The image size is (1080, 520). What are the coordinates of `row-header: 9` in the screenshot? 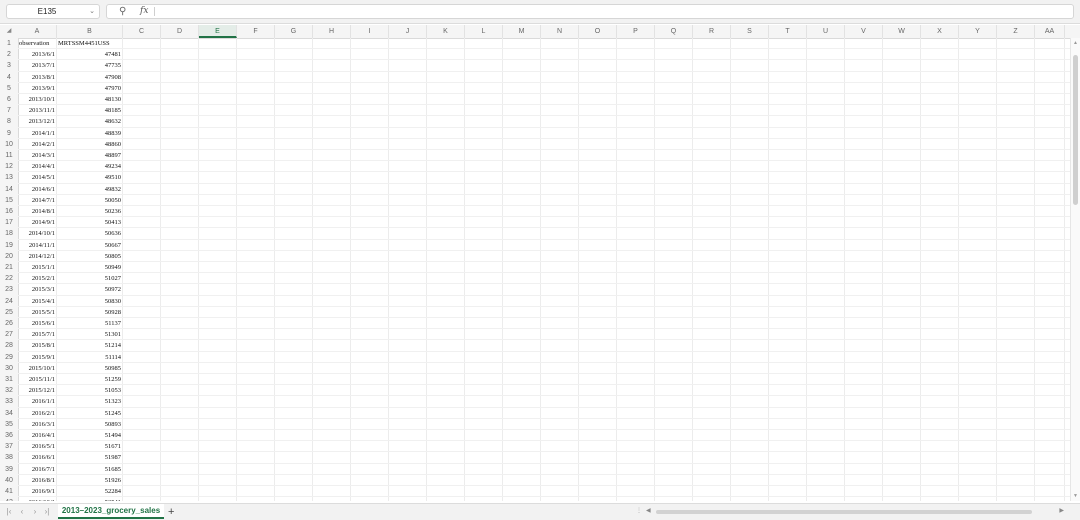 It's located at (9, 133).